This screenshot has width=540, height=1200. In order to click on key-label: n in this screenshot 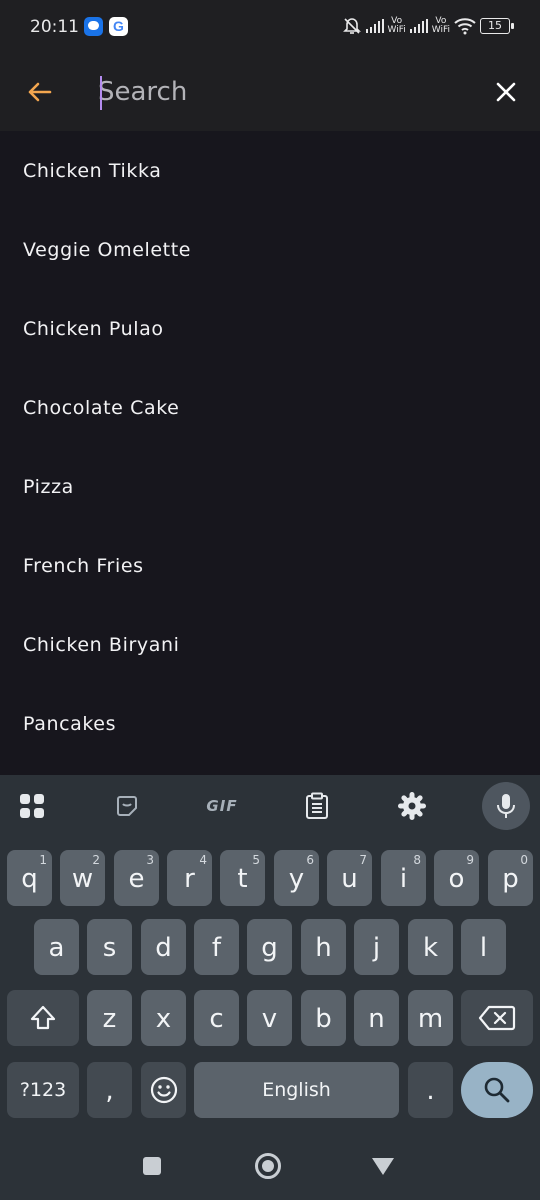, I will do `click(376, 1019)`.